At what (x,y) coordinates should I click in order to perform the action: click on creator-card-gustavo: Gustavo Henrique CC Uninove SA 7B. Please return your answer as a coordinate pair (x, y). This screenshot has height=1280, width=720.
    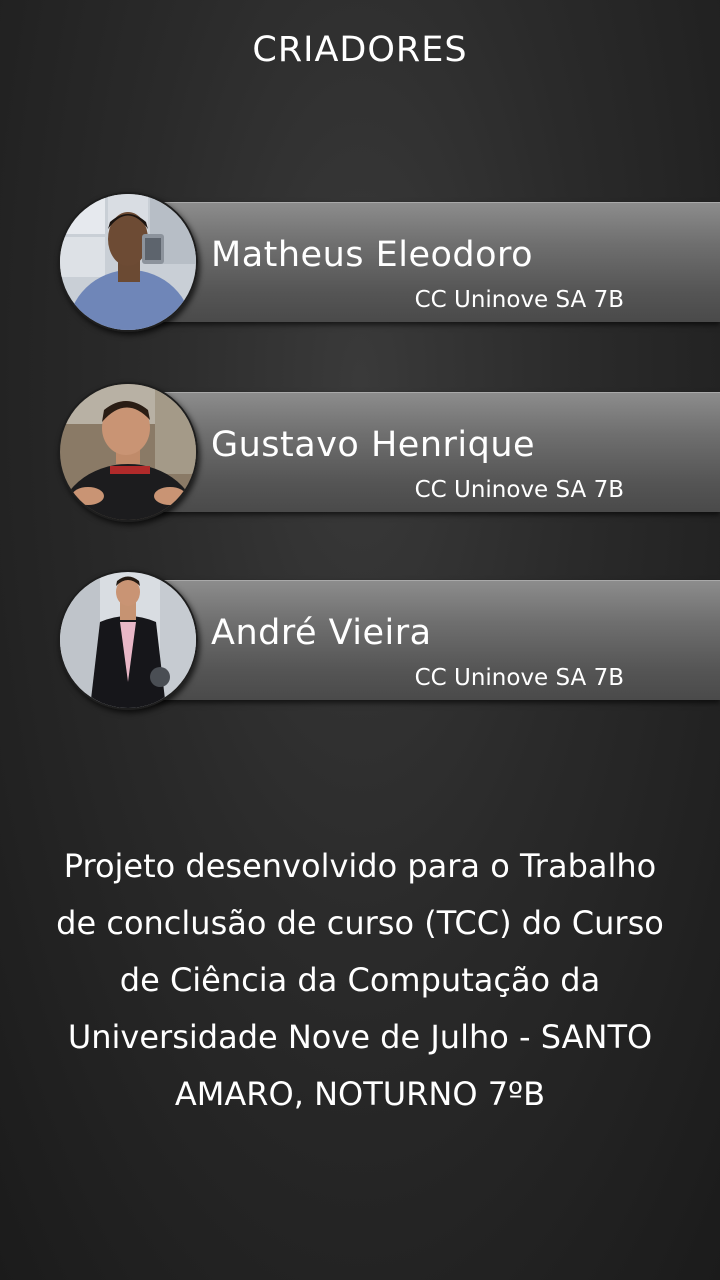
    Looking at the image, I should click on (389, 452).